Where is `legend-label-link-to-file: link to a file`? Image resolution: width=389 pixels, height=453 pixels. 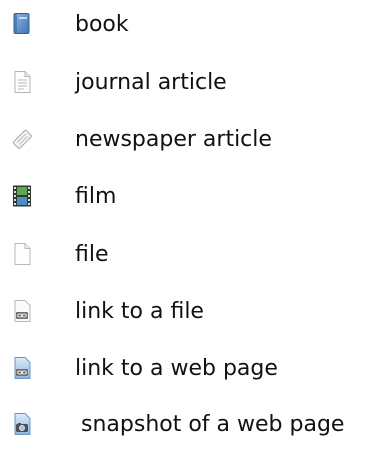
legend-label-link-to-file: link to a file is located at coordinates (139, 311).